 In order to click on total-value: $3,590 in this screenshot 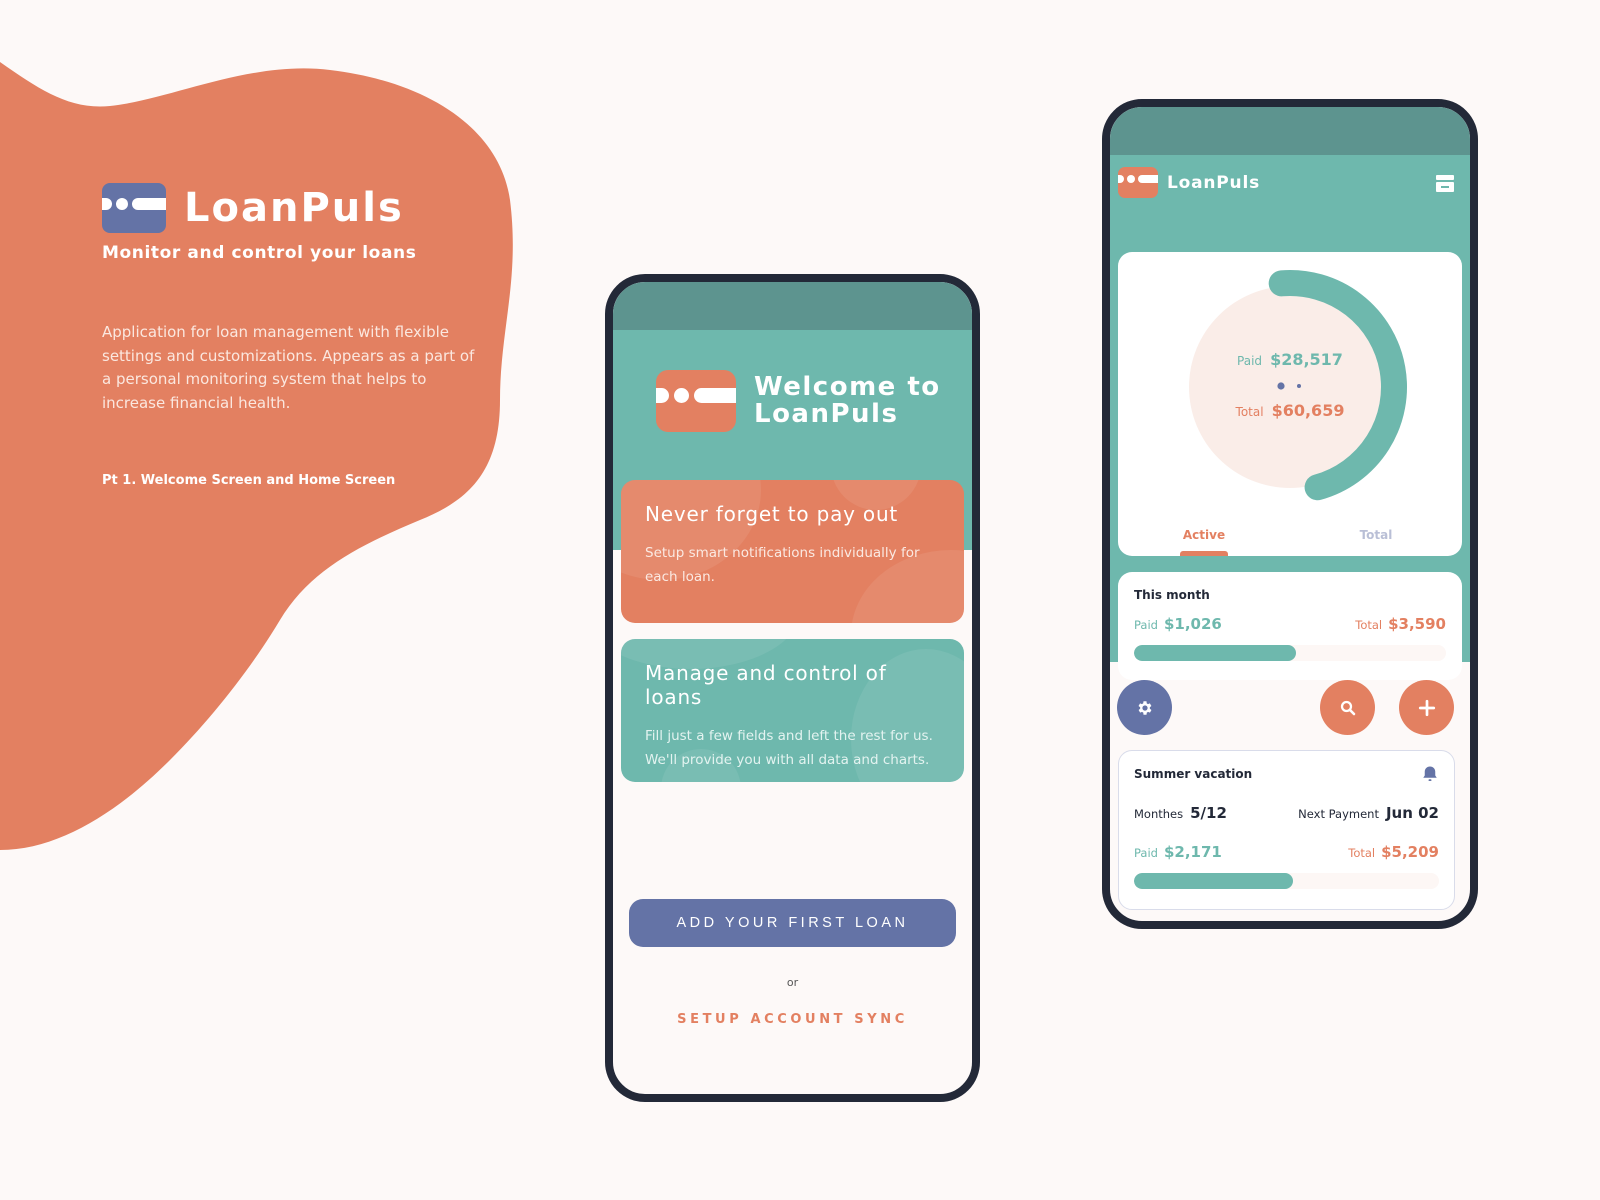, I will do `click(1417, 624)`.